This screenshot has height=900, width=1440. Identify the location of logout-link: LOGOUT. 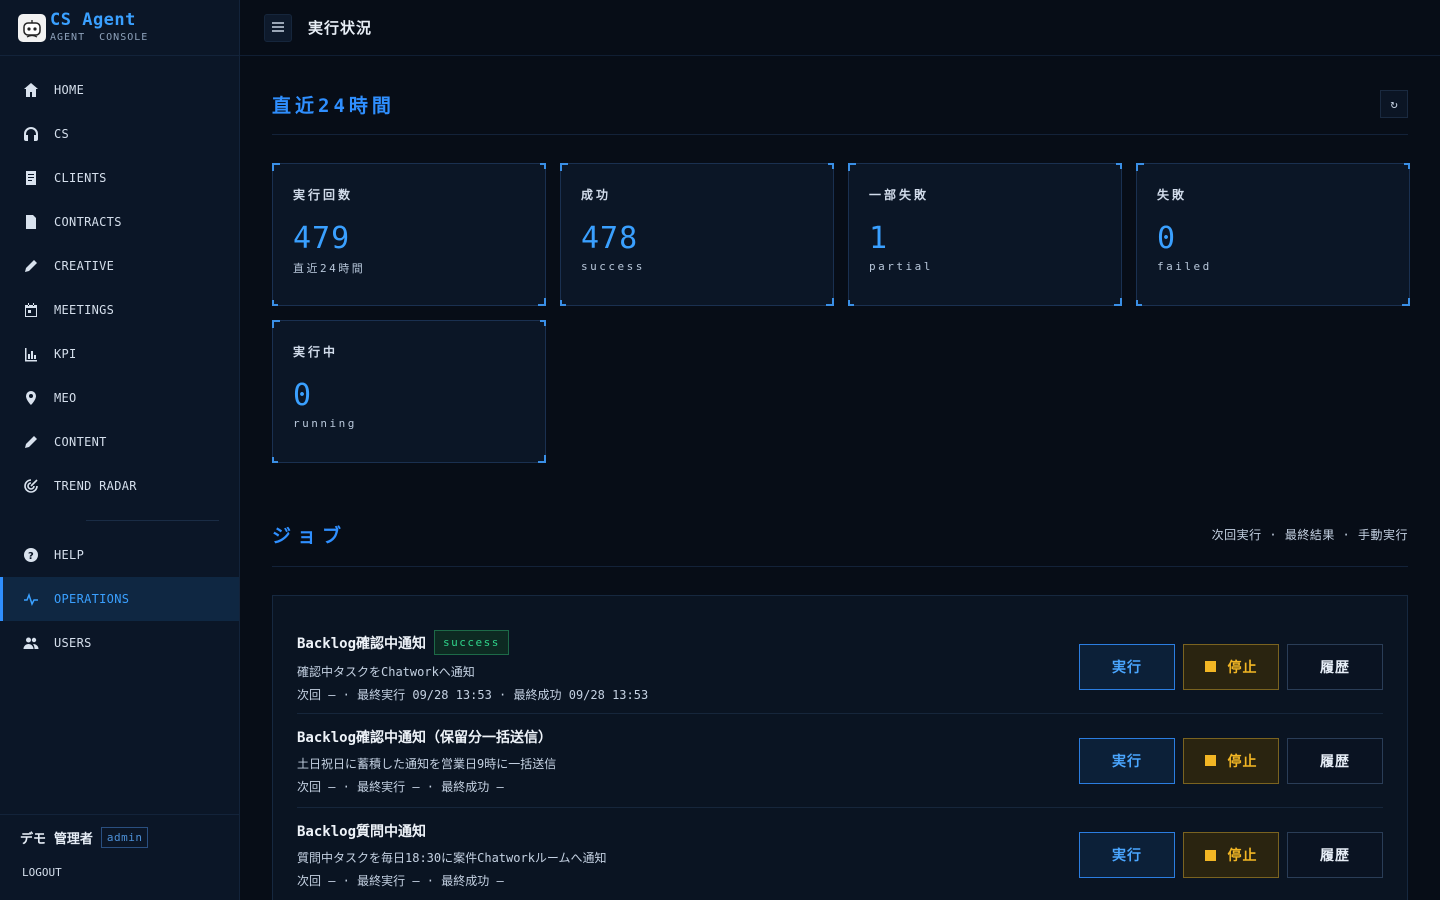
(119, 872).